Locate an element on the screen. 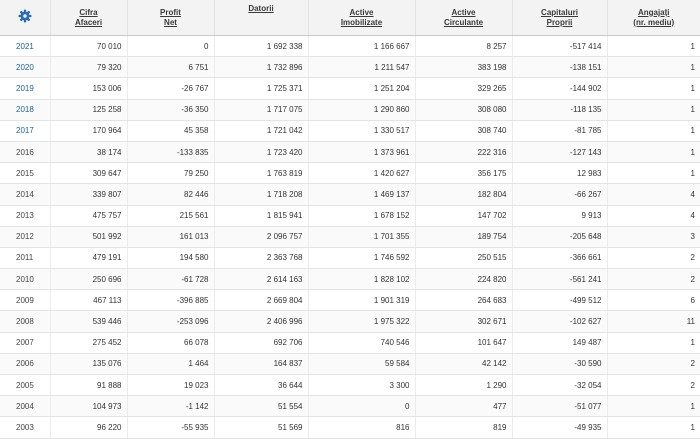  gear-icon is located at coordinates (25, 16).